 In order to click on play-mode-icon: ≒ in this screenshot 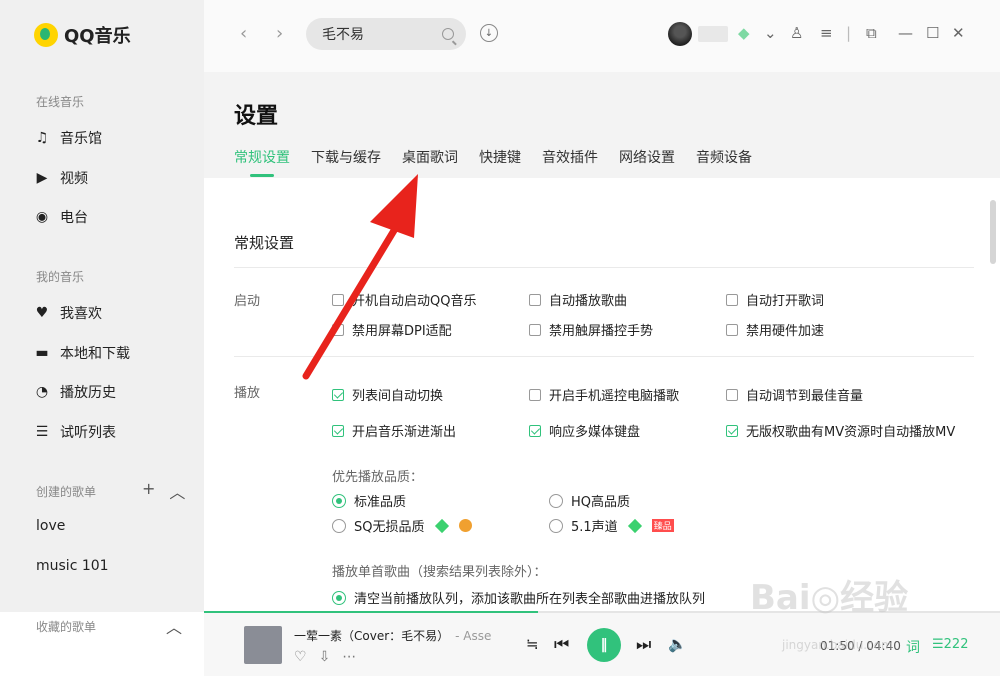, I will do `click(532, 644)`.